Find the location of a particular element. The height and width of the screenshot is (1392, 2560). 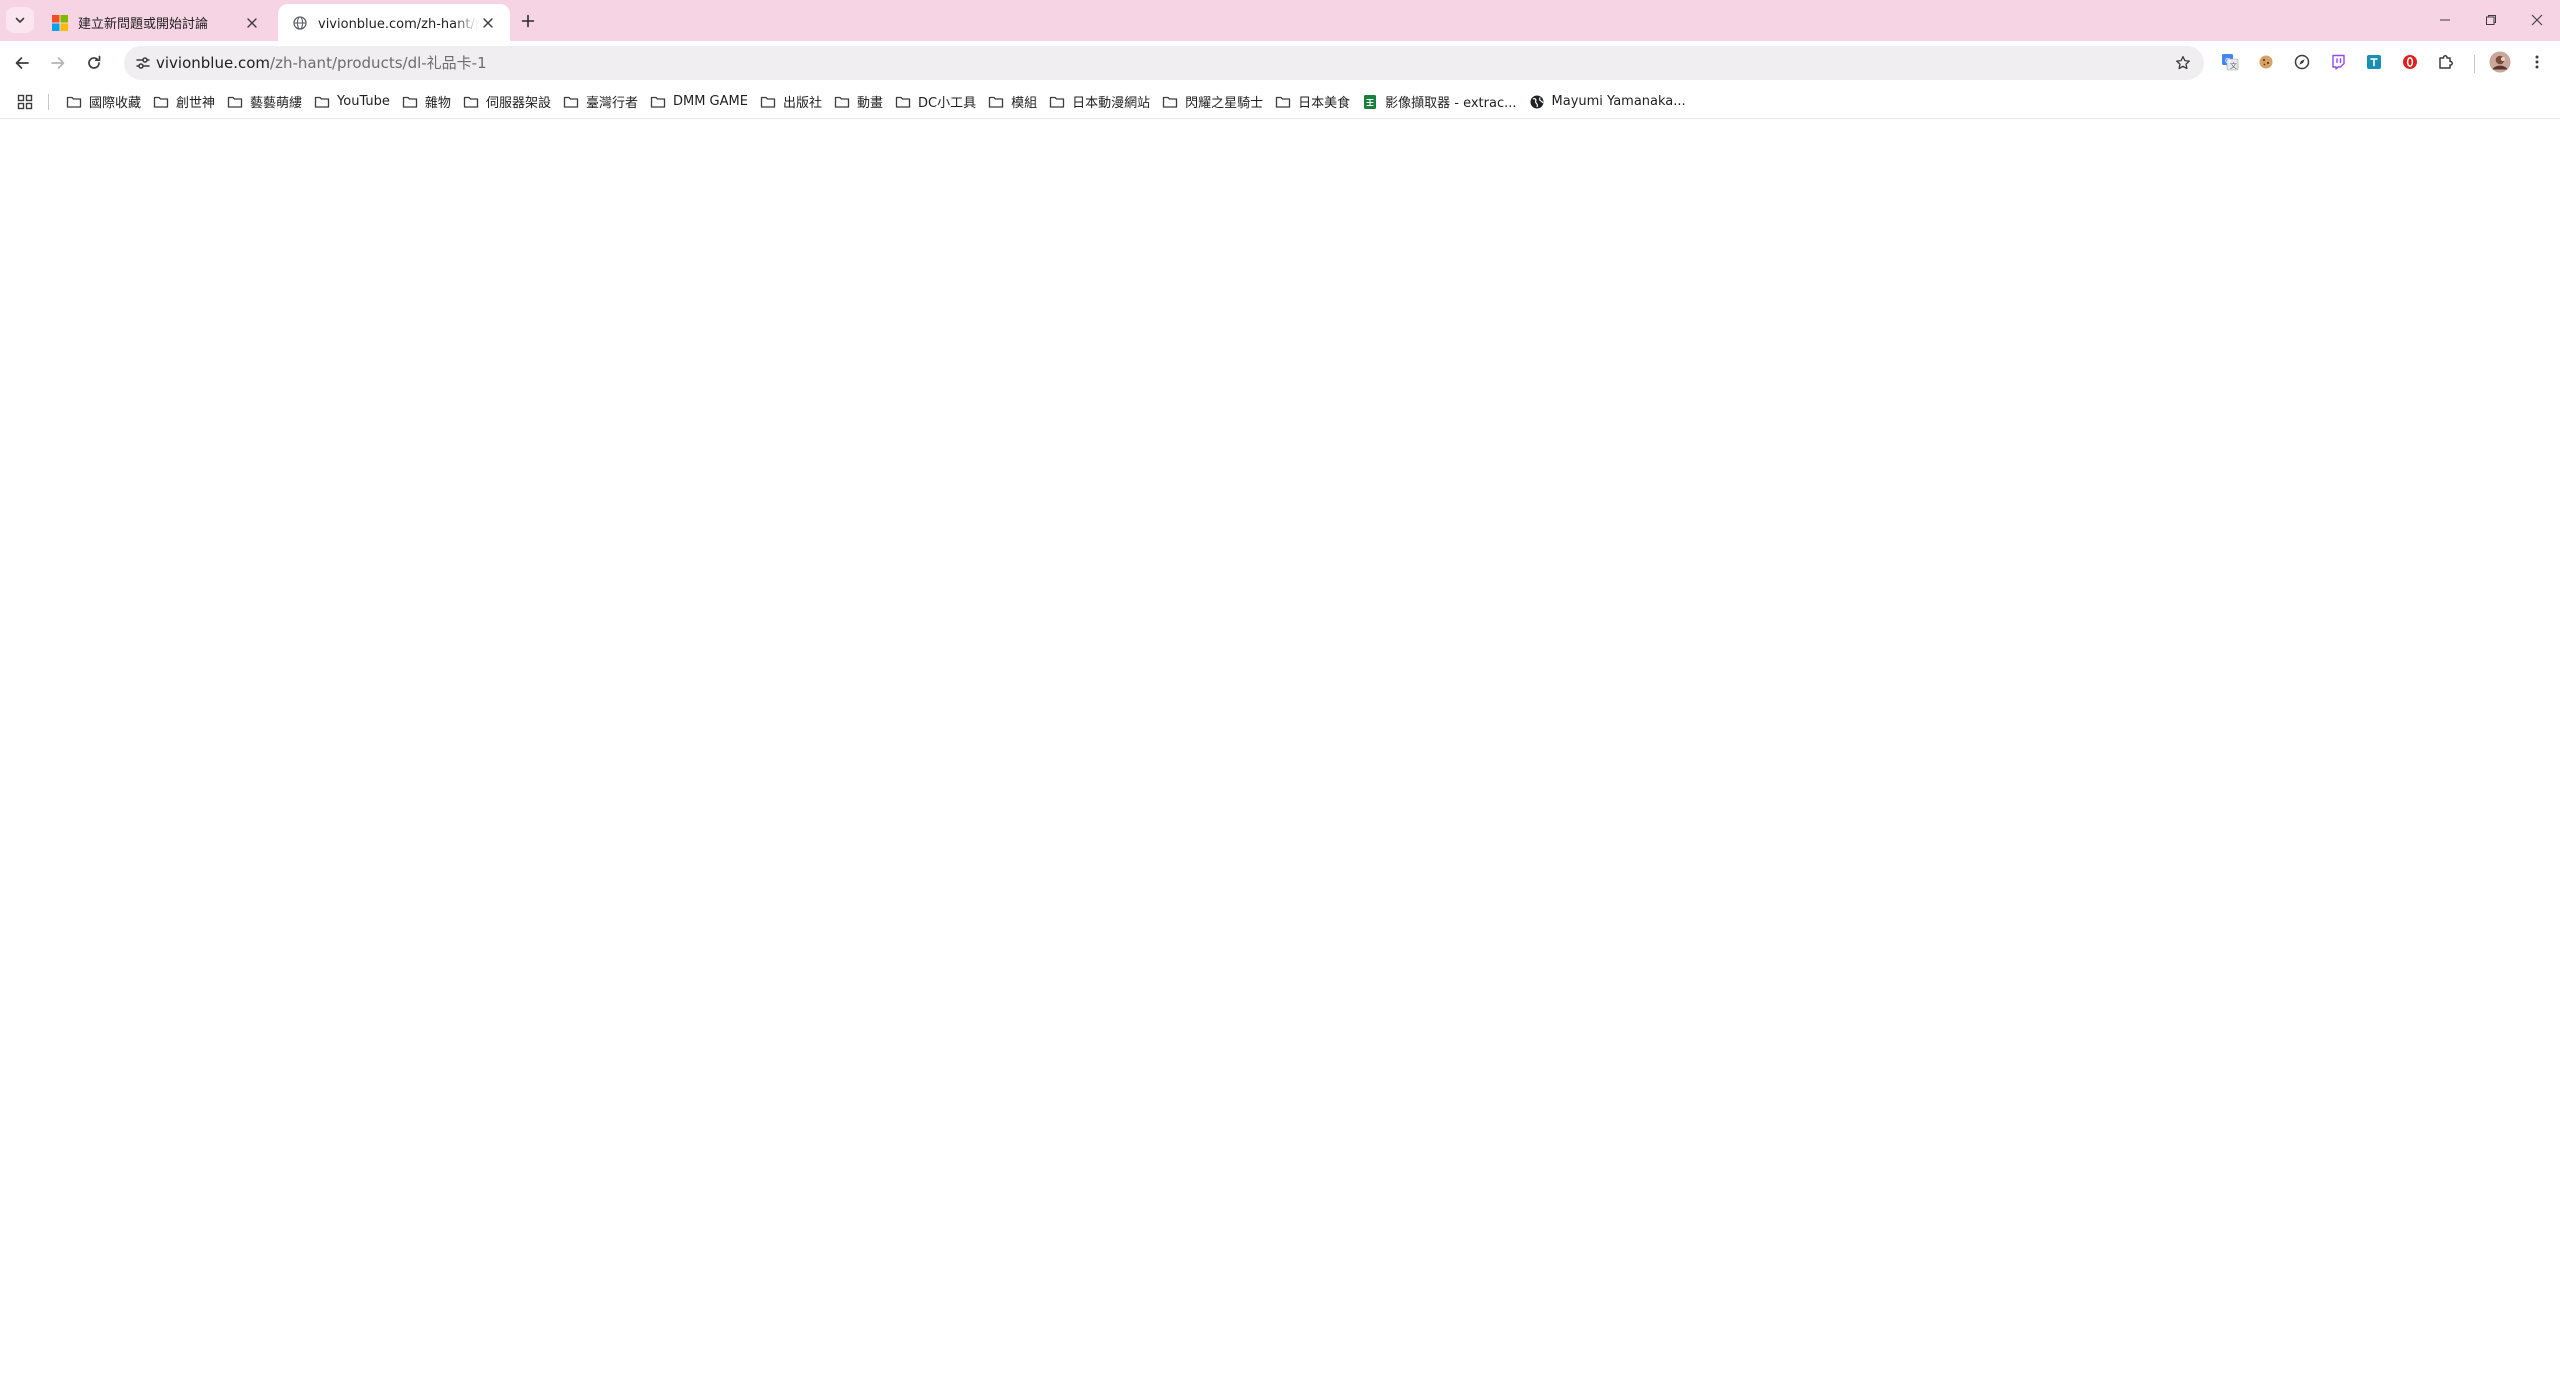

bookmark-label: 出版社 is located at coordinates (802, 103).